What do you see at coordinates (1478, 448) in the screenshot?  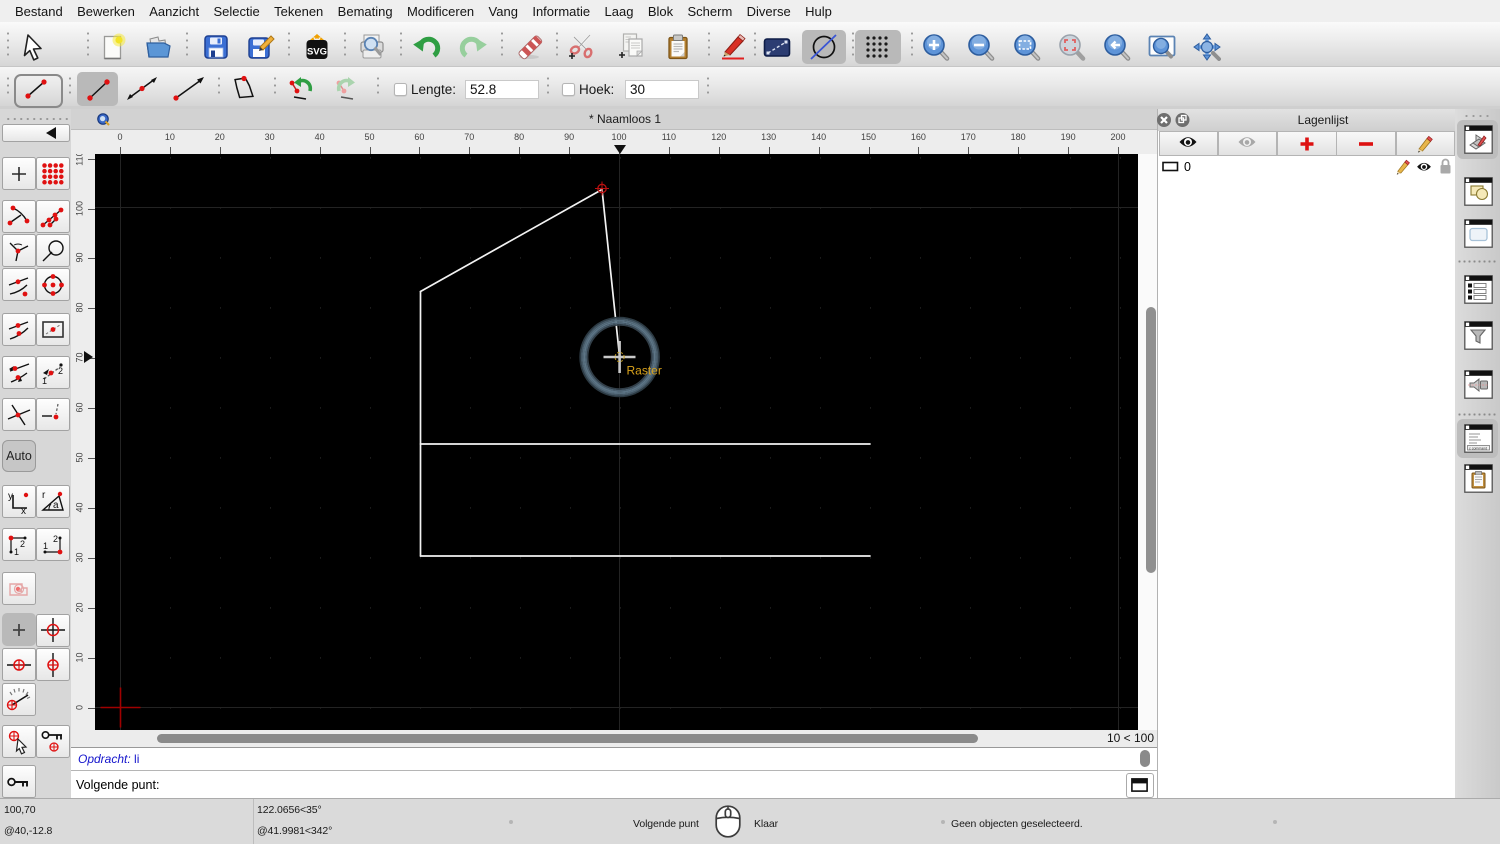 I see `svg-text: c command` at bounding box center [1478, 448].